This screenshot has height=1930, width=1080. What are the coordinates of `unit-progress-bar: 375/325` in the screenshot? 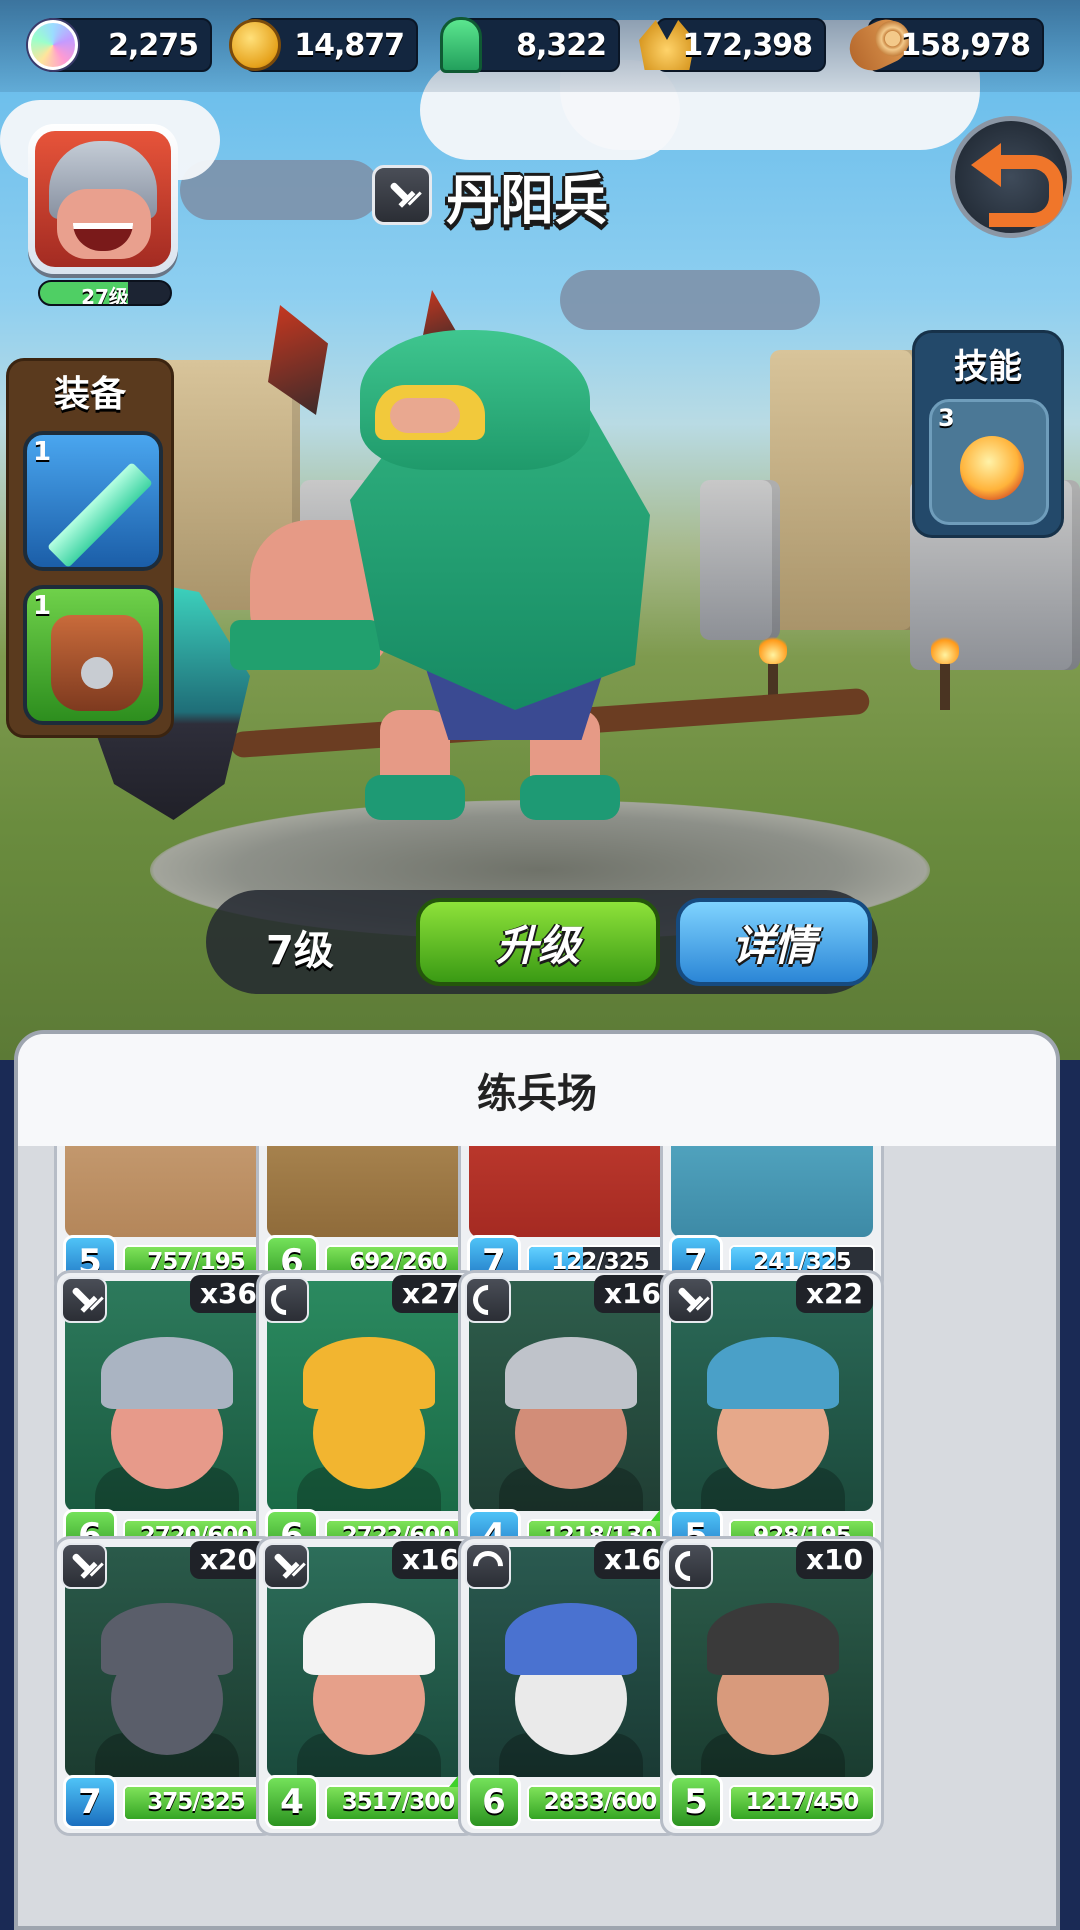 It's located at (196, 1803).